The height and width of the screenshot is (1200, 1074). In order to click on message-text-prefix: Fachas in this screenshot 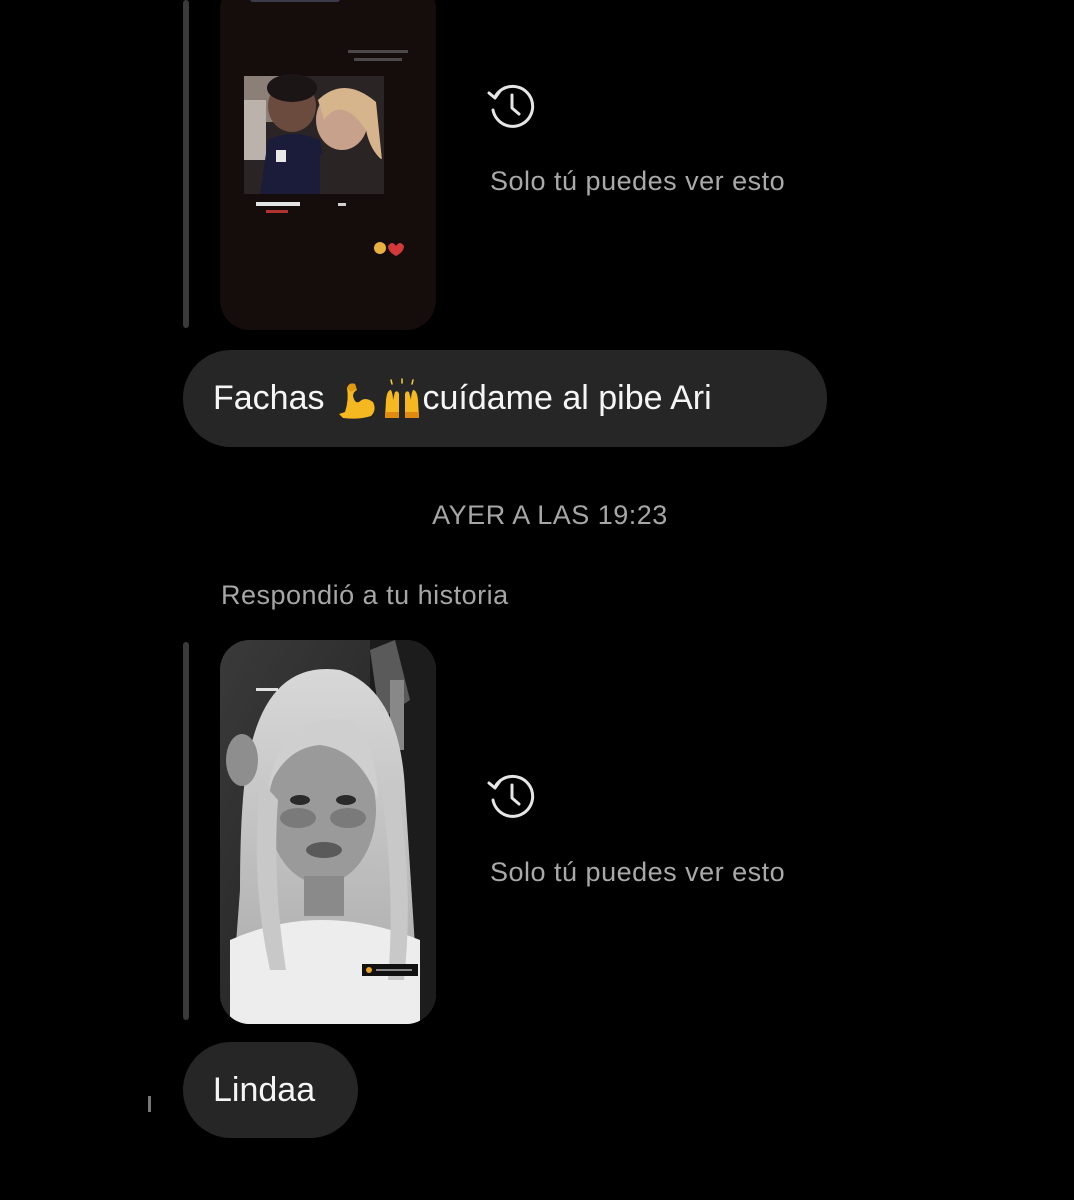, I will do `click(269, 398)`.